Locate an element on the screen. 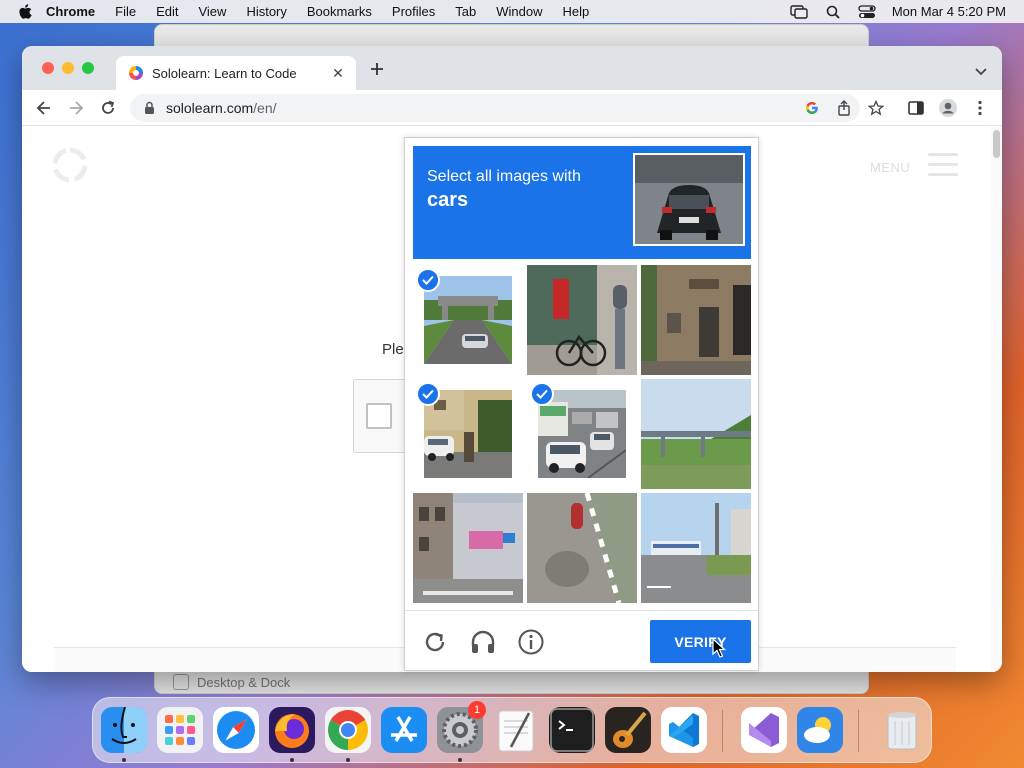  tab-search-chevron-icon is located at coordinates (981, 70).